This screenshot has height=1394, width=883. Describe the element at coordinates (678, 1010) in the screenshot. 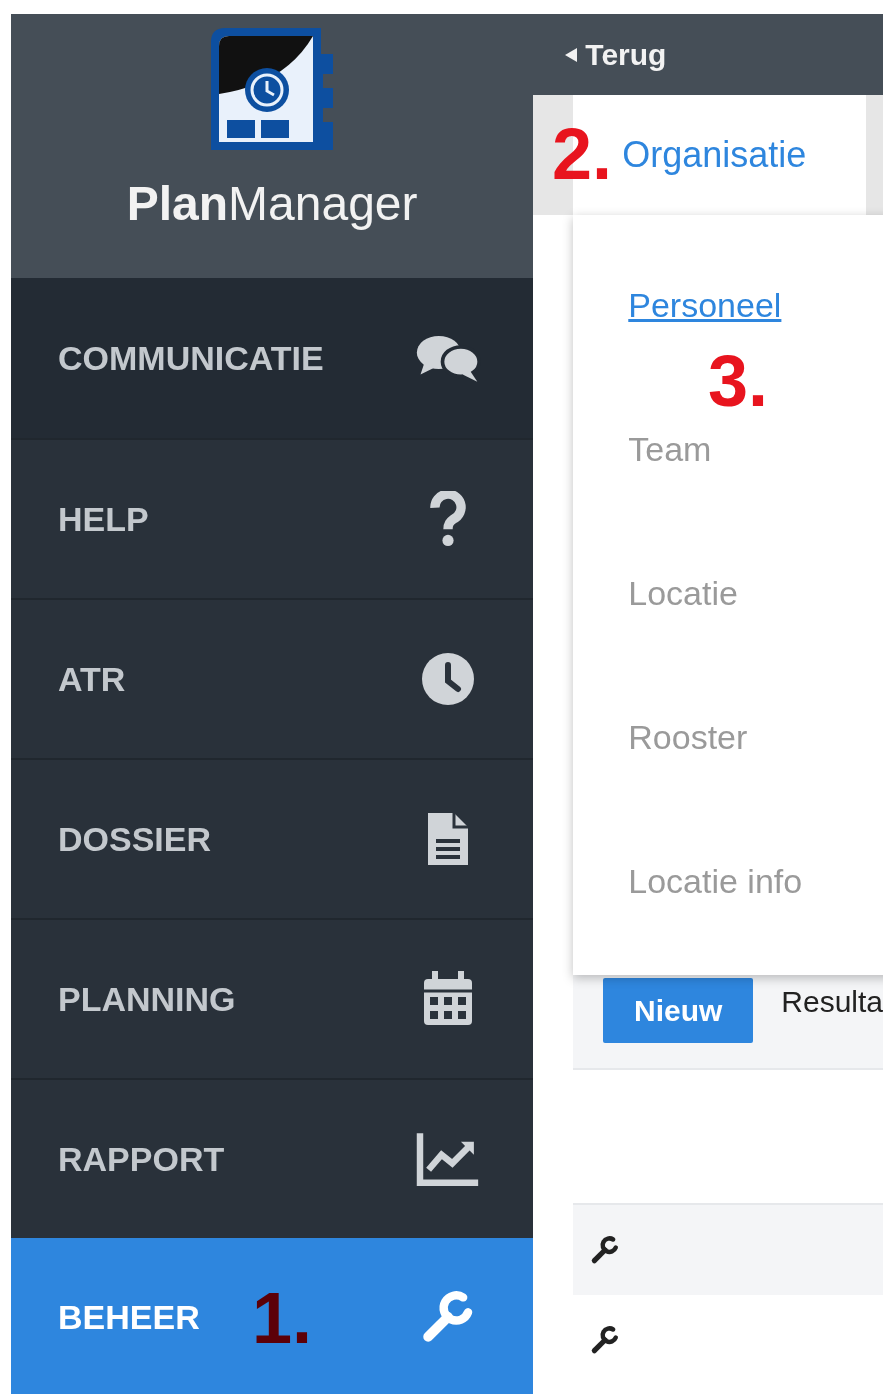

I see `new-button: Nieuw` at that location.